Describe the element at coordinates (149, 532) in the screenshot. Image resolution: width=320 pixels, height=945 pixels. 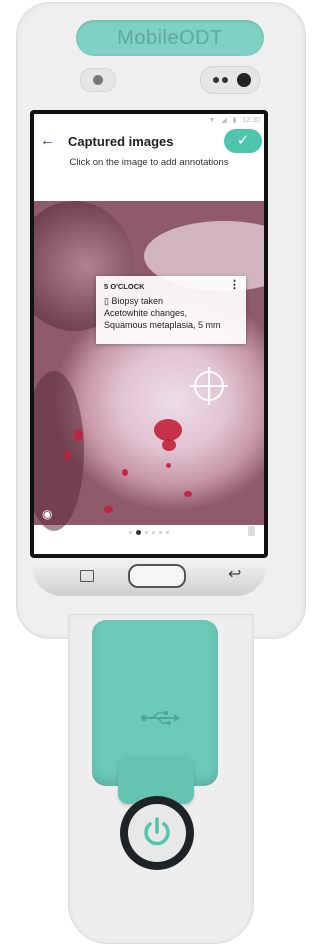
I see `image-pager` at that location.